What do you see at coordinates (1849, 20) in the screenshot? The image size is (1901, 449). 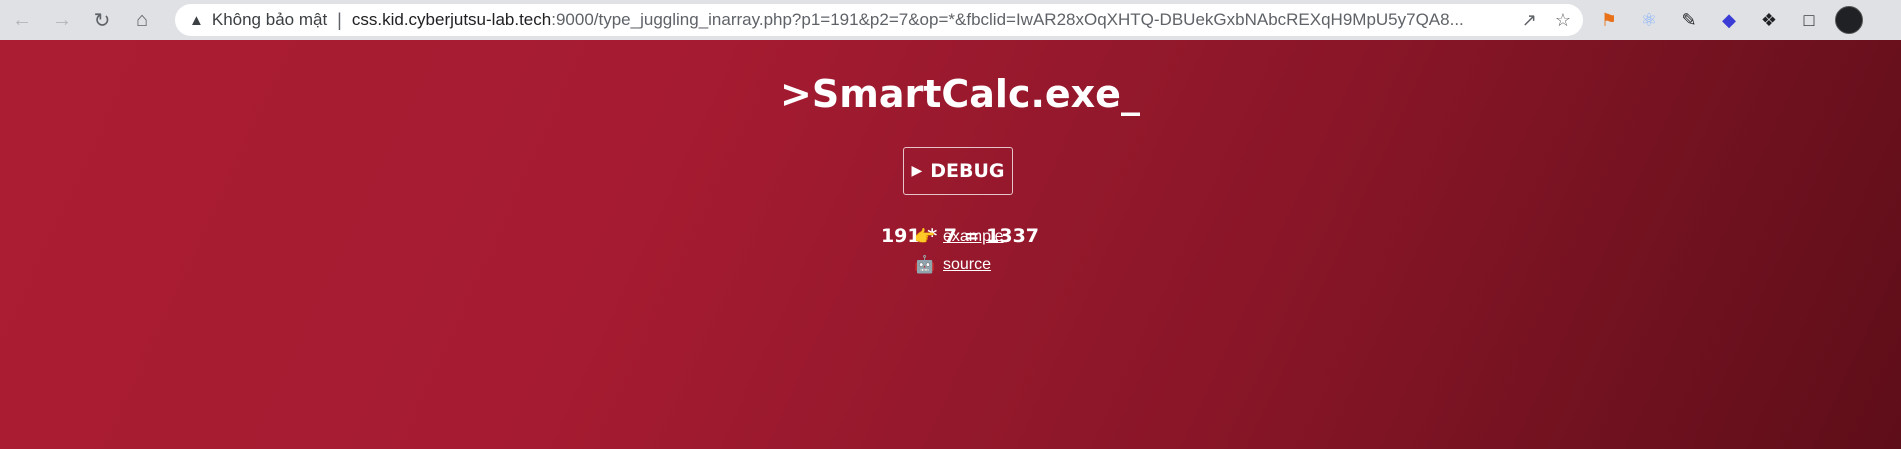 I see `profile-avatar` at bounding box center [1849, 20].